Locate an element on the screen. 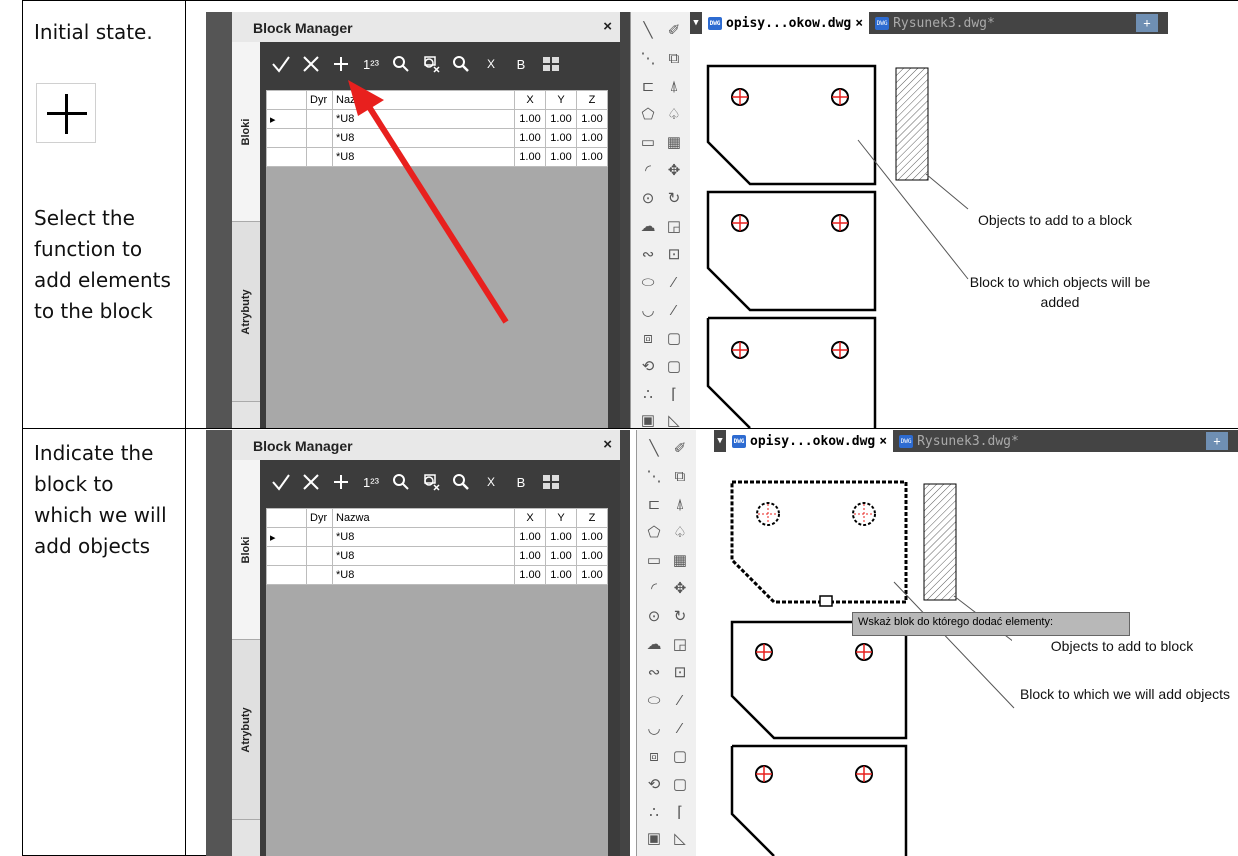 The image size is (1238, 856). row-name: *U8 is located at coordinates (423, 537).